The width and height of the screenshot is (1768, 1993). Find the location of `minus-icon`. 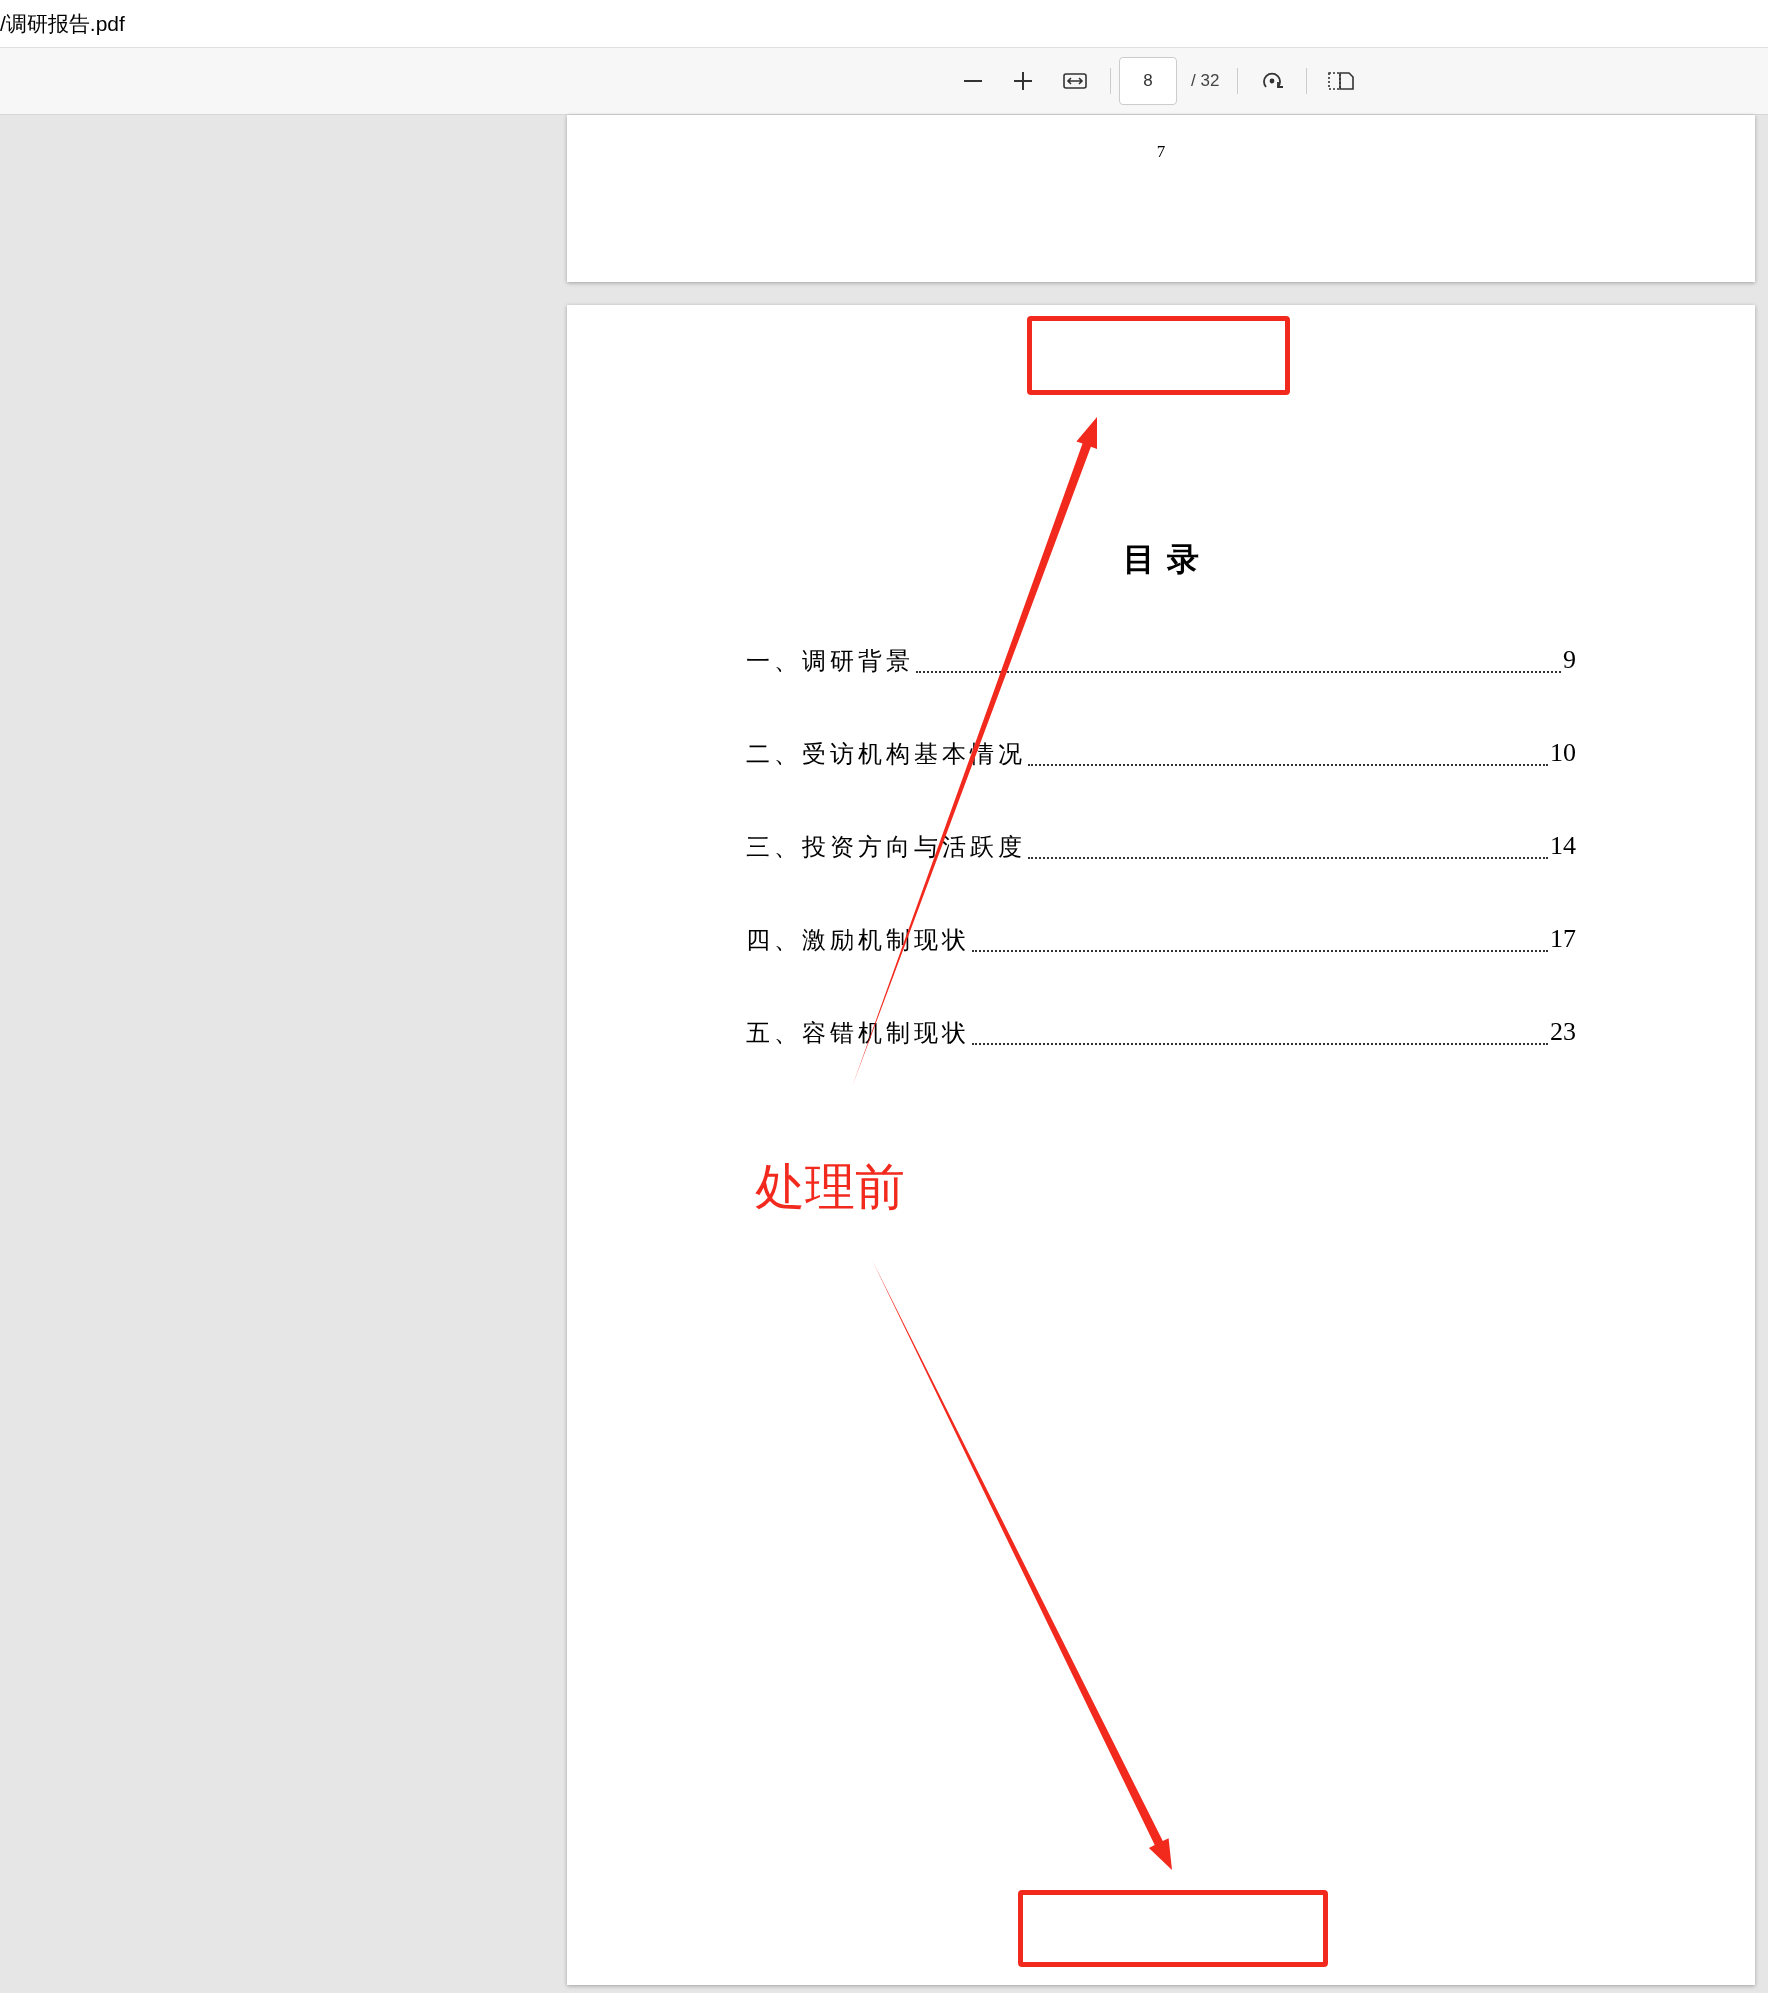

minus-icon is located at coordinates (973, 81).